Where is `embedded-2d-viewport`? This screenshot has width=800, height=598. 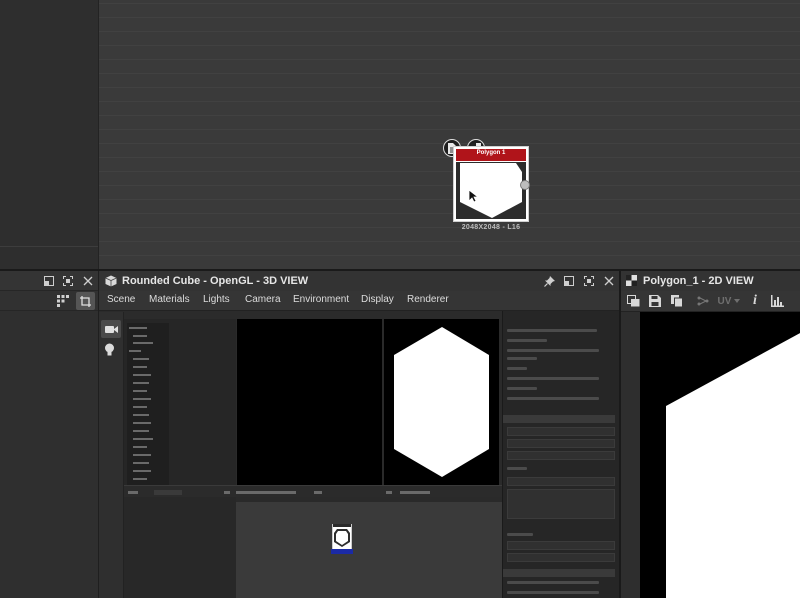 embedded-2d-viewport is located at coordinates (441, 404).